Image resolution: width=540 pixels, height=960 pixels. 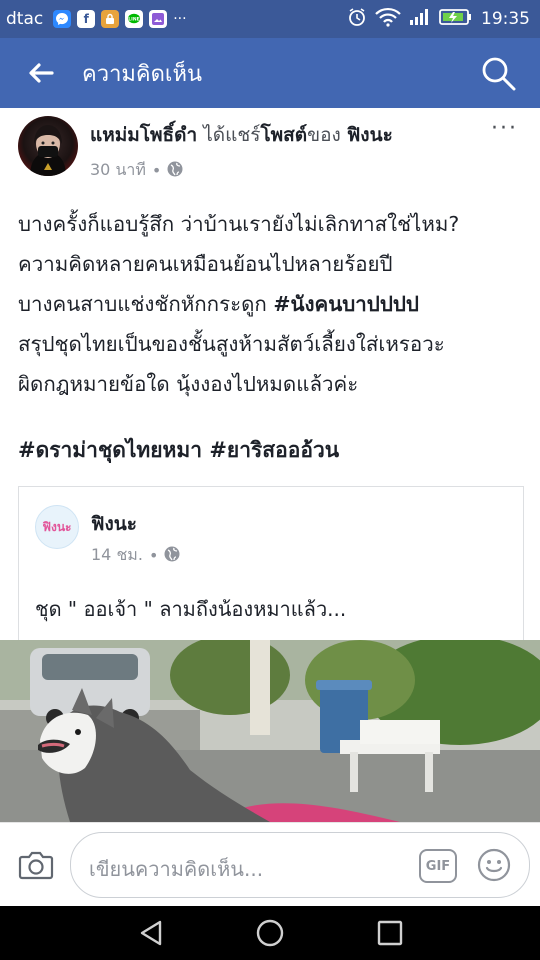 What do you see at coordinates (25, 19) in the screenshot?
I see `carrier-label: dtac` at bounding box center [25, 19].